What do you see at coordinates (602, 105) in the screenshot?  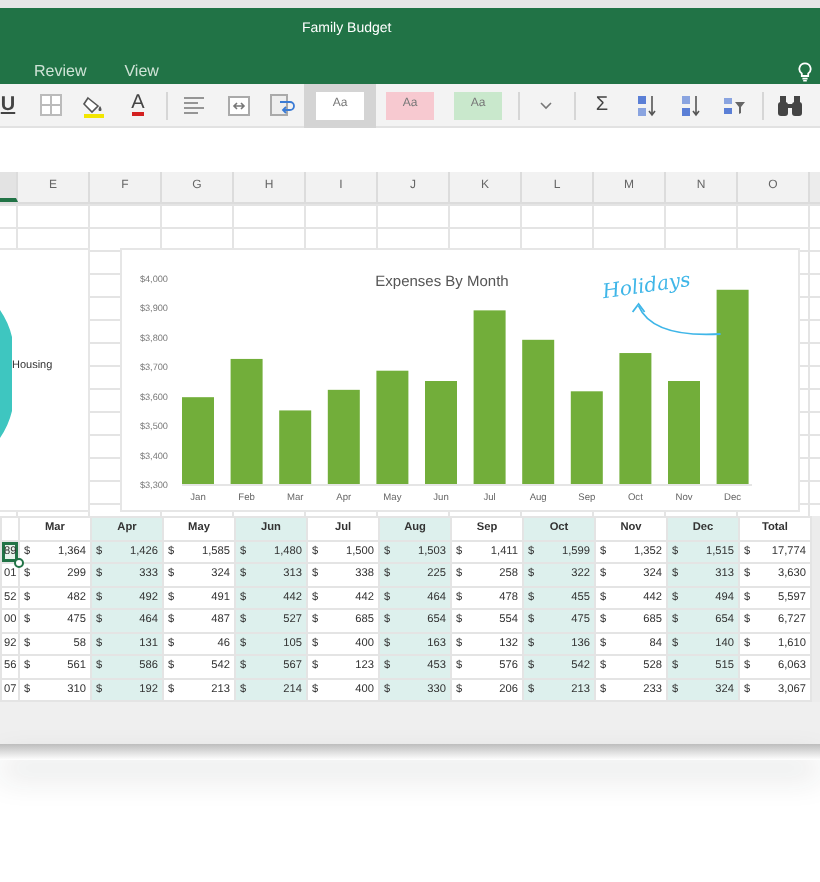 I see `sum-button: Σ` at bounding box center [602, 105].